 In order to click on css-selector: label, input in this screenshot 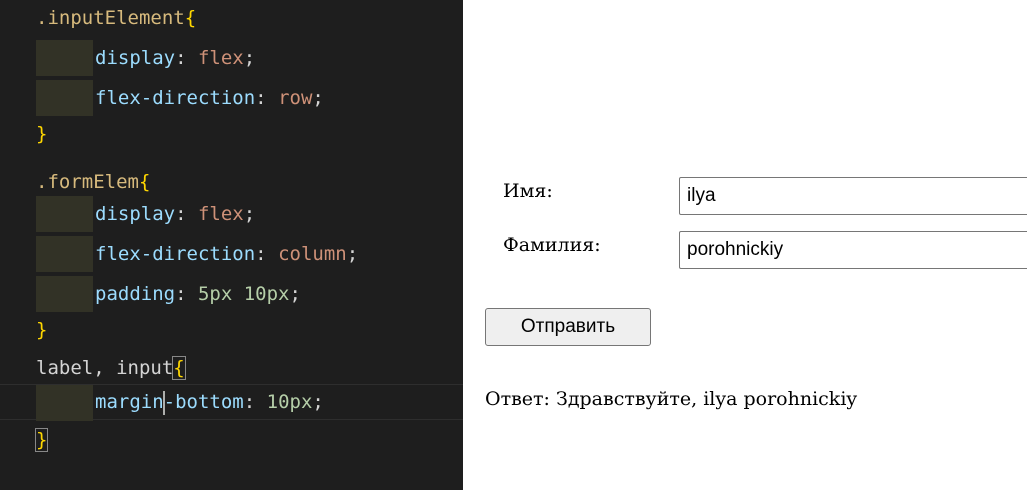, I will do `click(105, 368)`.